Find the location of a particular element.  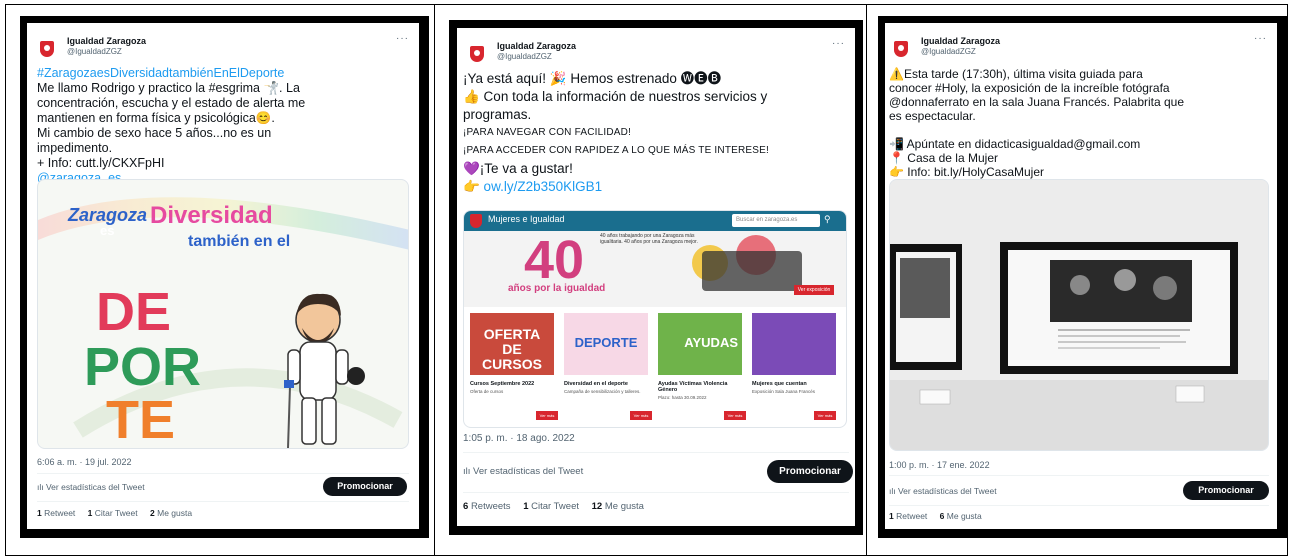

info-link: + Info: cutt.ly/CKXFpHI is located at coordinates (224, 163).